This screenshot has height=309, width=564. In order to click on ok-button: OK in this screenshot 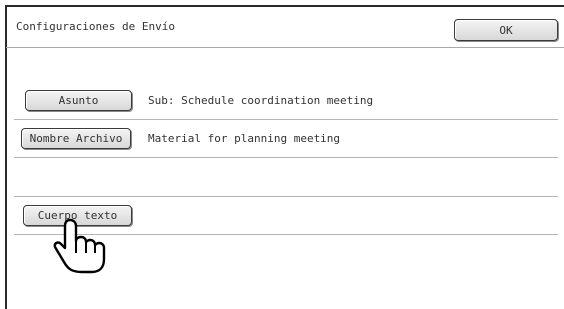, I will do `click(506, 30)`.